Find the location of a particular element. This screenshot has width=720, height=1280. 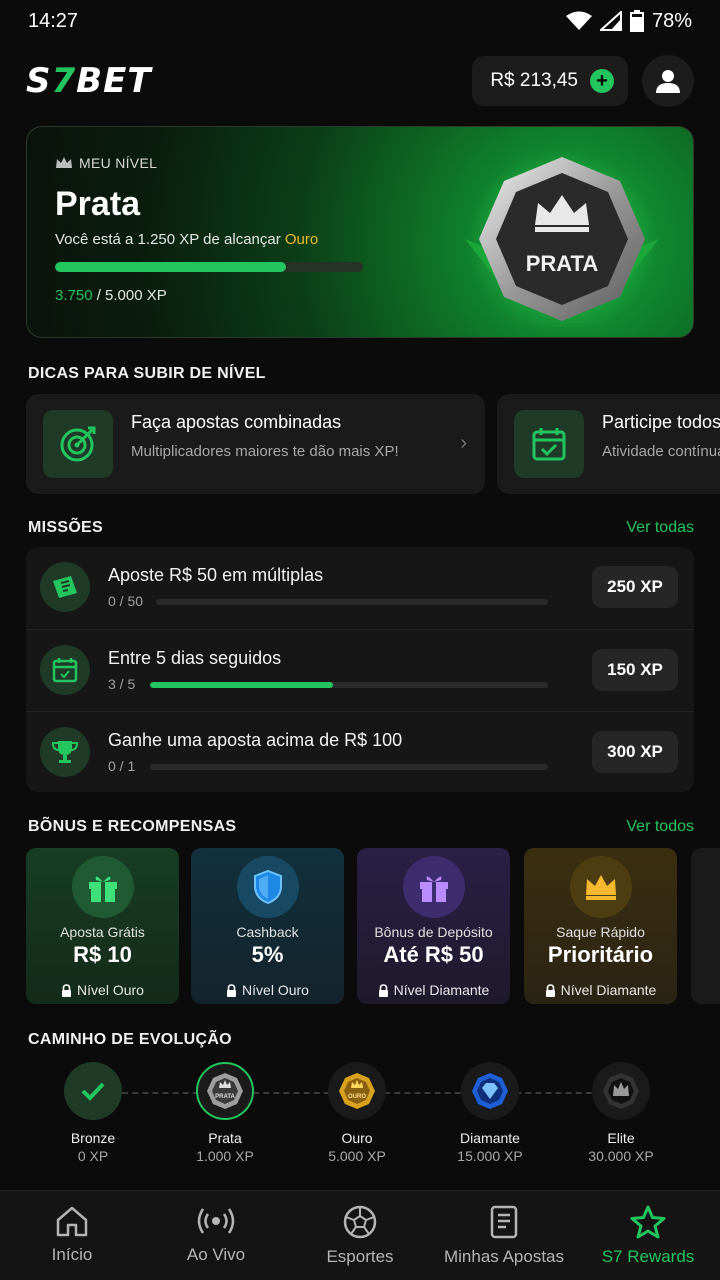

mission-row: Entre 5 dias seguidos 3 / 5 150 XP is located at coordinates (360, 669).